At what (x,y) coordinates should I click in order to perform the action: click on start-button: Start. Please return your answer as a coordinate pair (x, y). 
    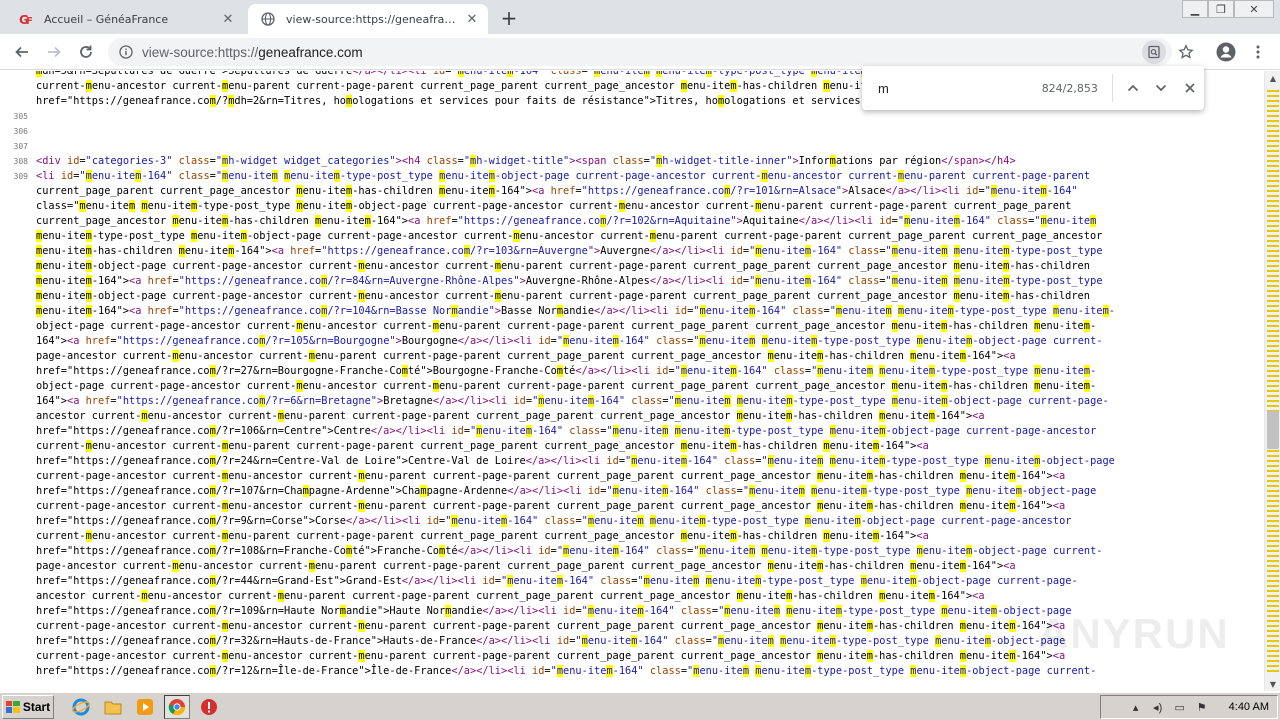
    Looking at the image, I should click on (28, 706).